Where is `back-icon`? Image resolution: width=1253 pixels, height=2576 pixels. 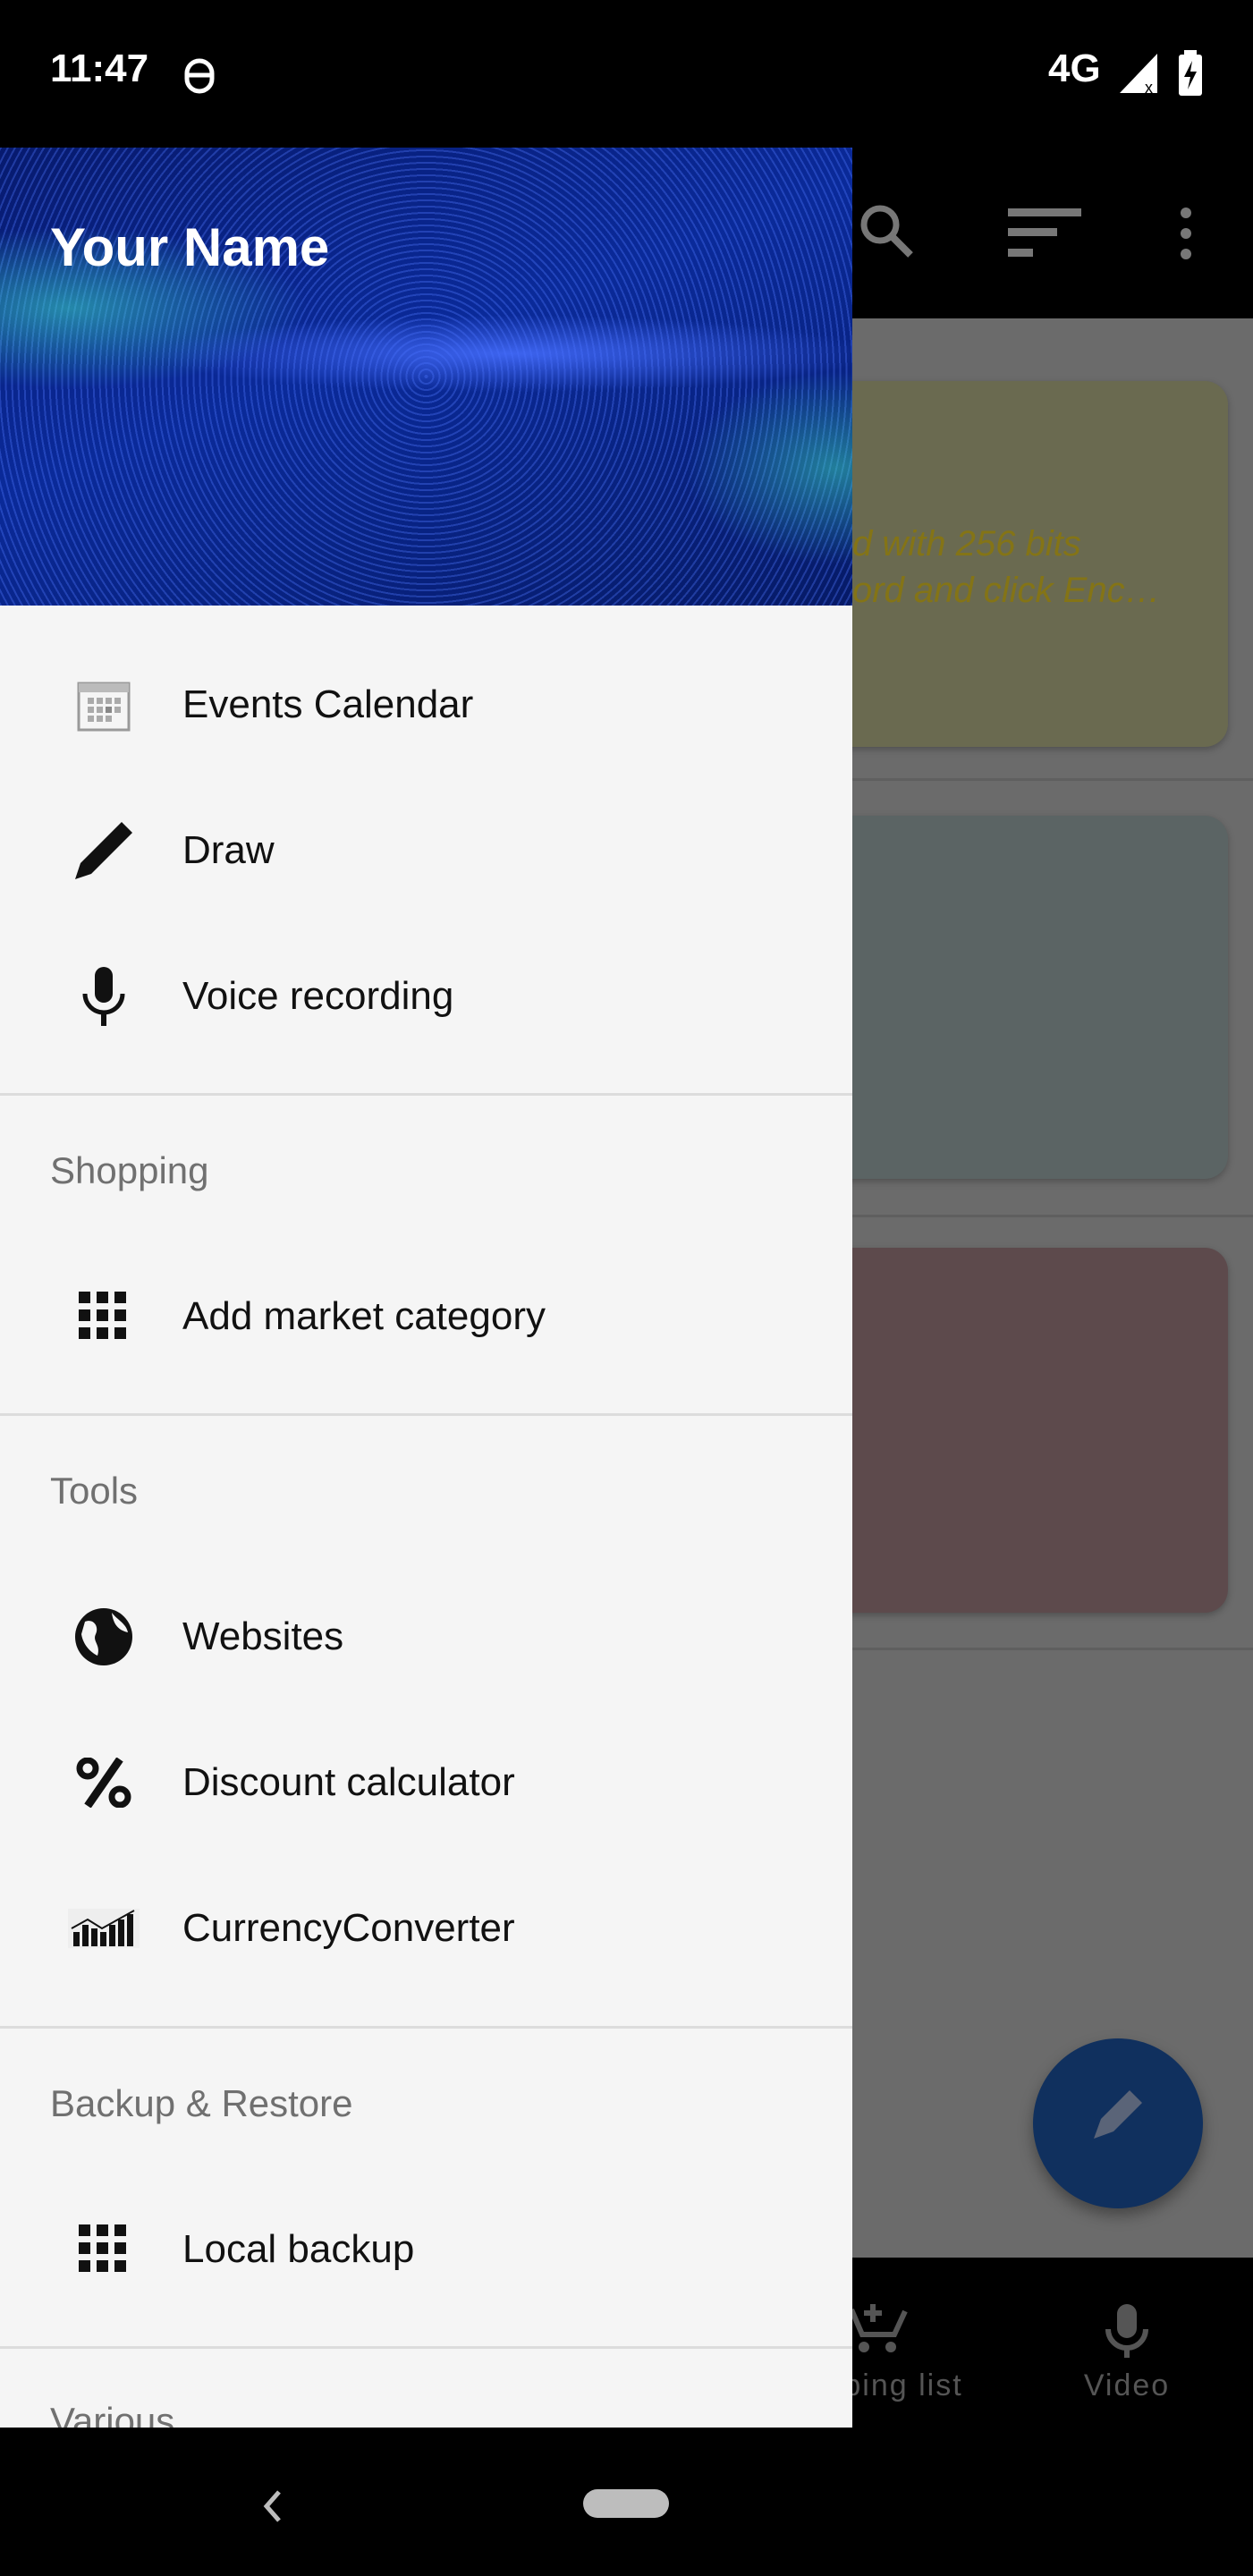
back-icon is located at coordinates (272, 2506).